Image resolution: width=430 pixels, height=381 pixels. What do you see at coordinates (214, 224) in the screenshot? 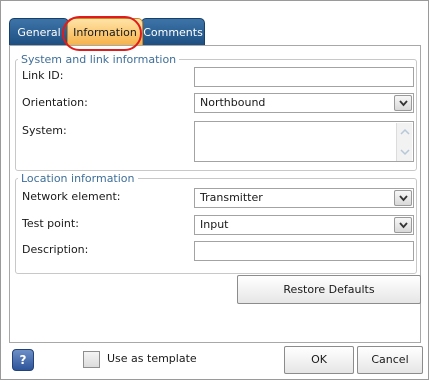
I see `test-point-value: Input` at bounding box center [214, 224].